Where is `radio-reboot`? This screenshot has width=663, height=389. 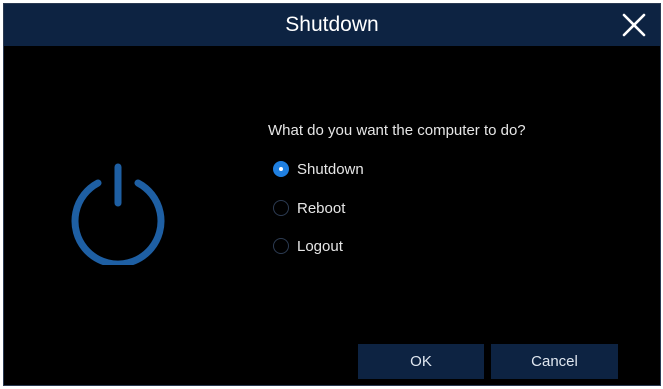 radio-reboot is located at coordinates (281, 208).